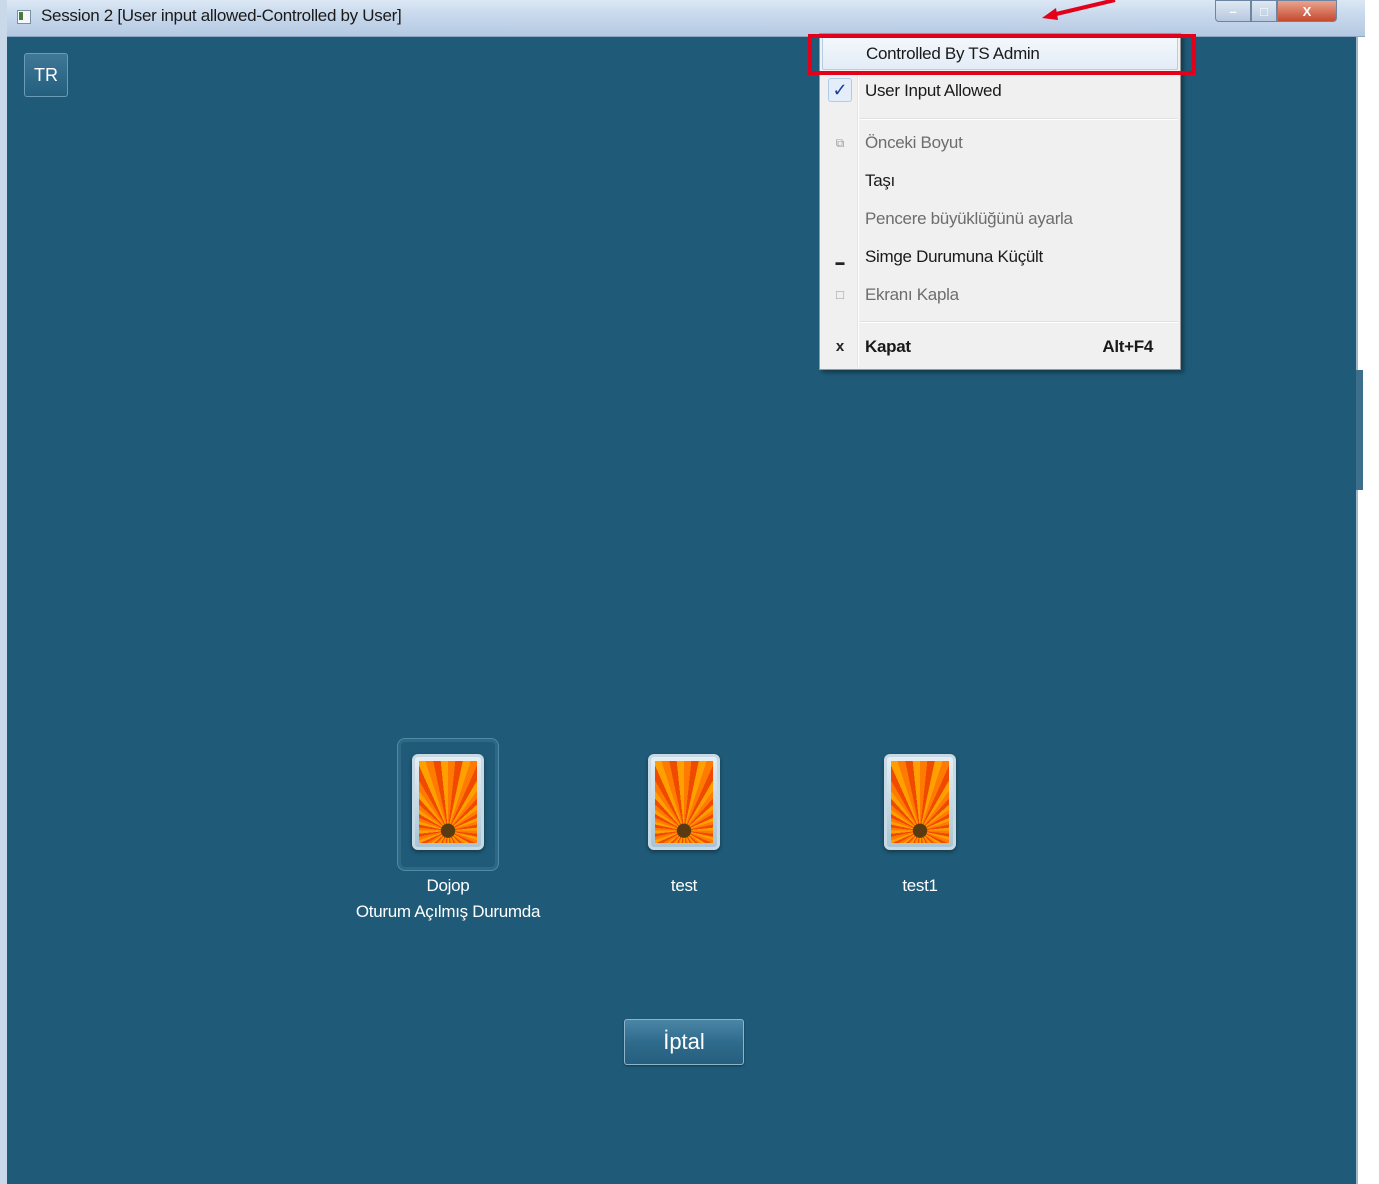  I want to click on menu-item-label: Önceki Boyut, so click(914, 142).